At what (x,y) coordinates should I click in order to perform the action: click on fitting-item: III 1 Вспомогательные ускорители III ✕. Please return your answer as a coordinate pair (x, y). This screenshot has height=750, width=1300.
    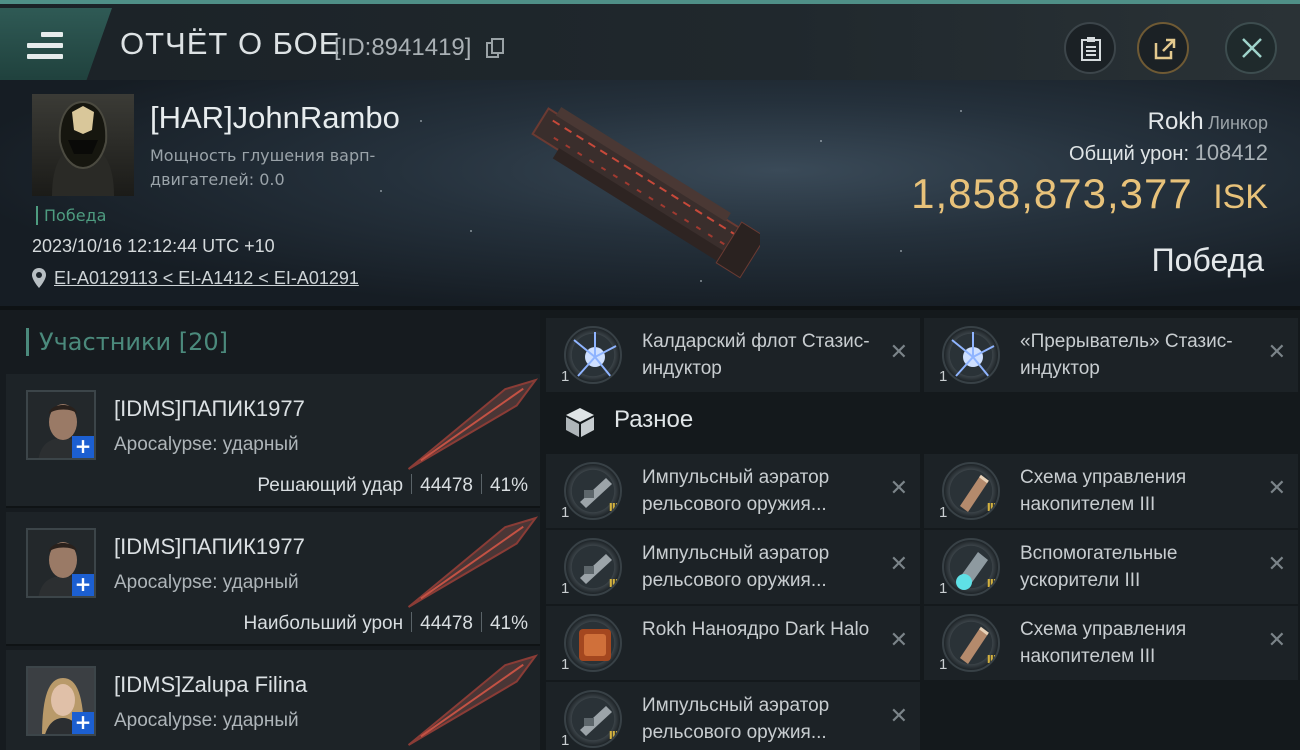
    Looking at the image, I should click on (1111, 567).